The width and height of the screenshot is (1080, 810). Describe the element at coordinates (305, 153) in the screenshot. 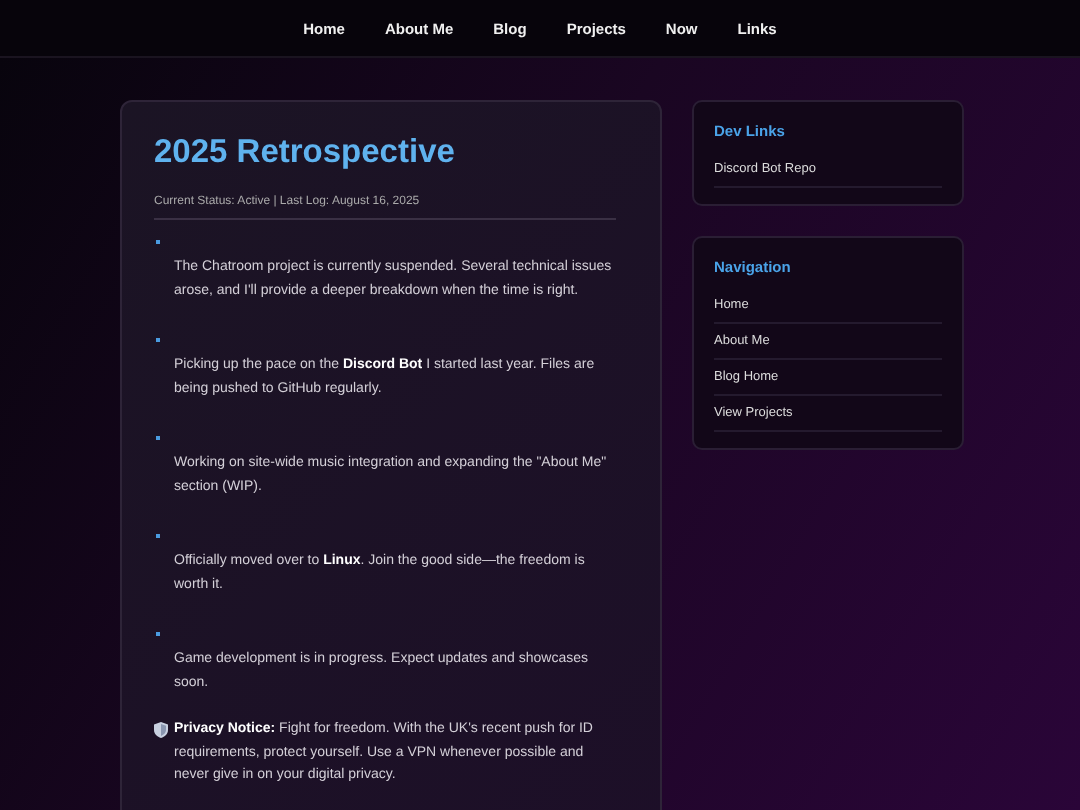

I see `post-title: 2025 Retrospective` at that location.